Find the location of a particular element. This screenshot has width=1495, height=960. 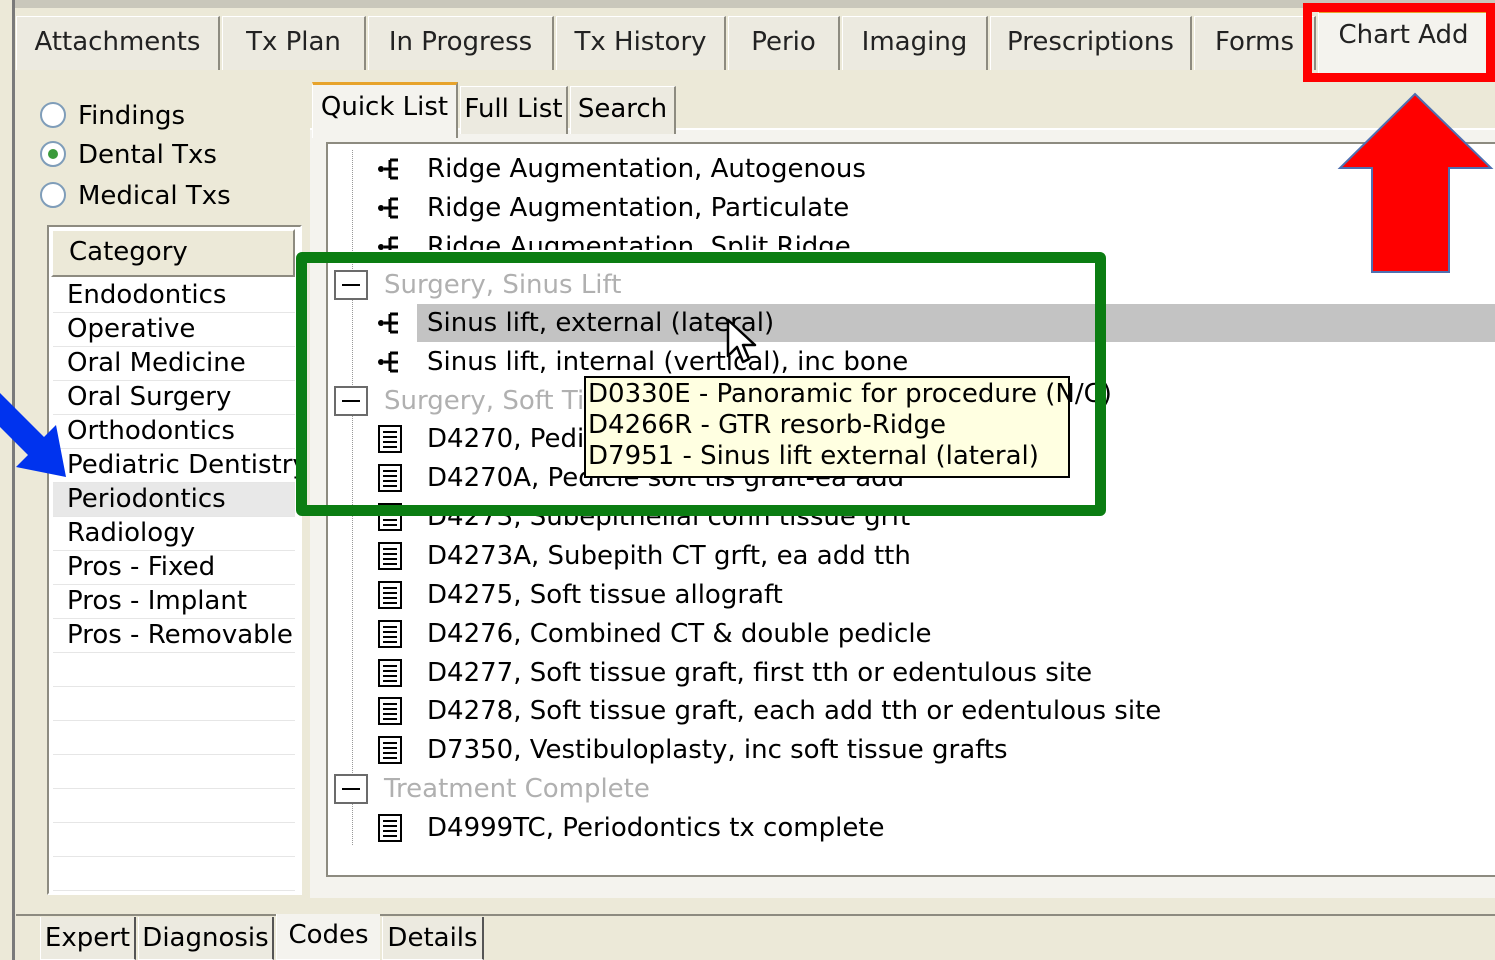

category-item-operative: Operative is located at coordinates (174, 330).